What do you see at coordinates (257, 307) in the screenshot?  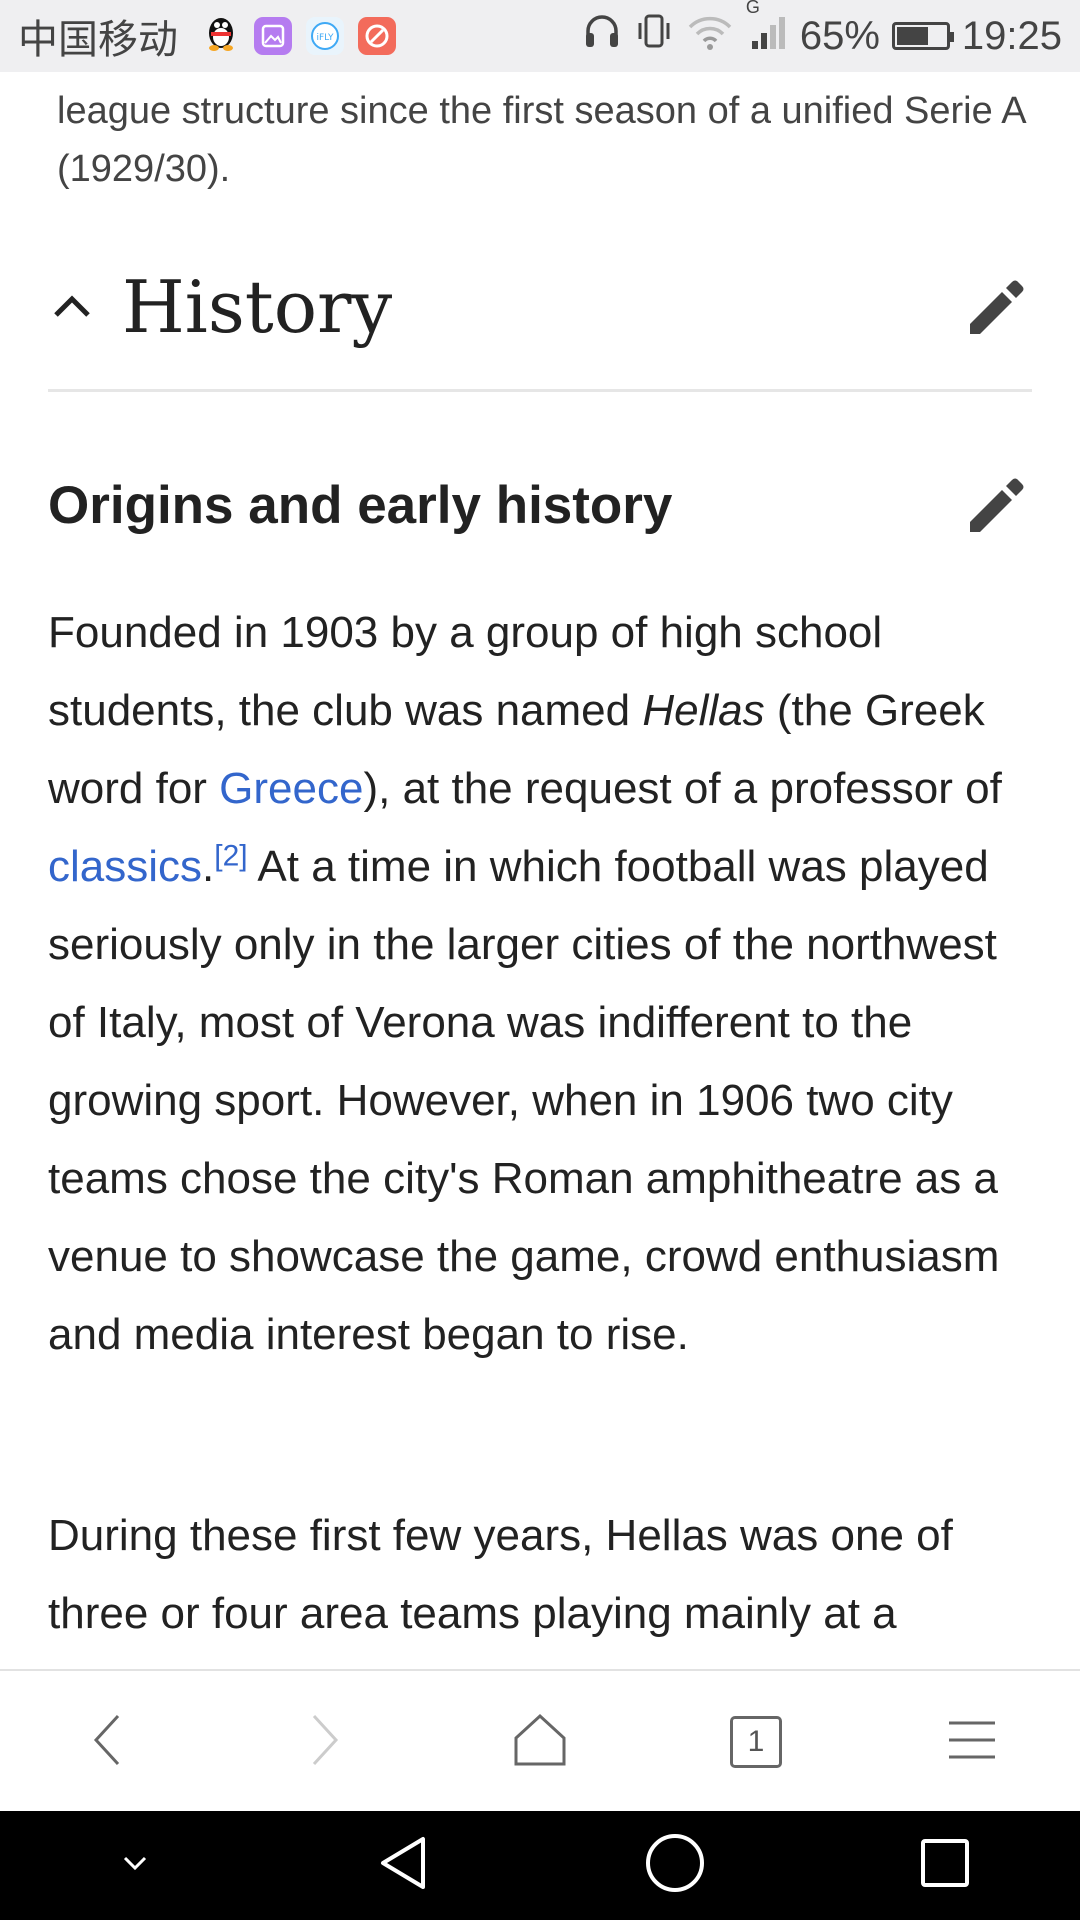 I see `section-title: History` at bounding box center [257, 307].